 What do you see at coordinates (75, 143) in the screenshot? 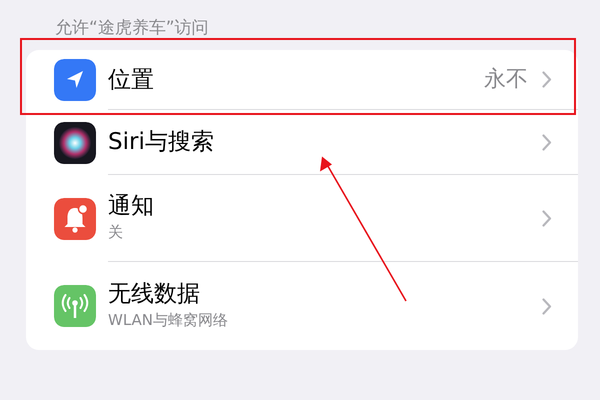
I see `orb-icon` at bounding box center [75, 143].